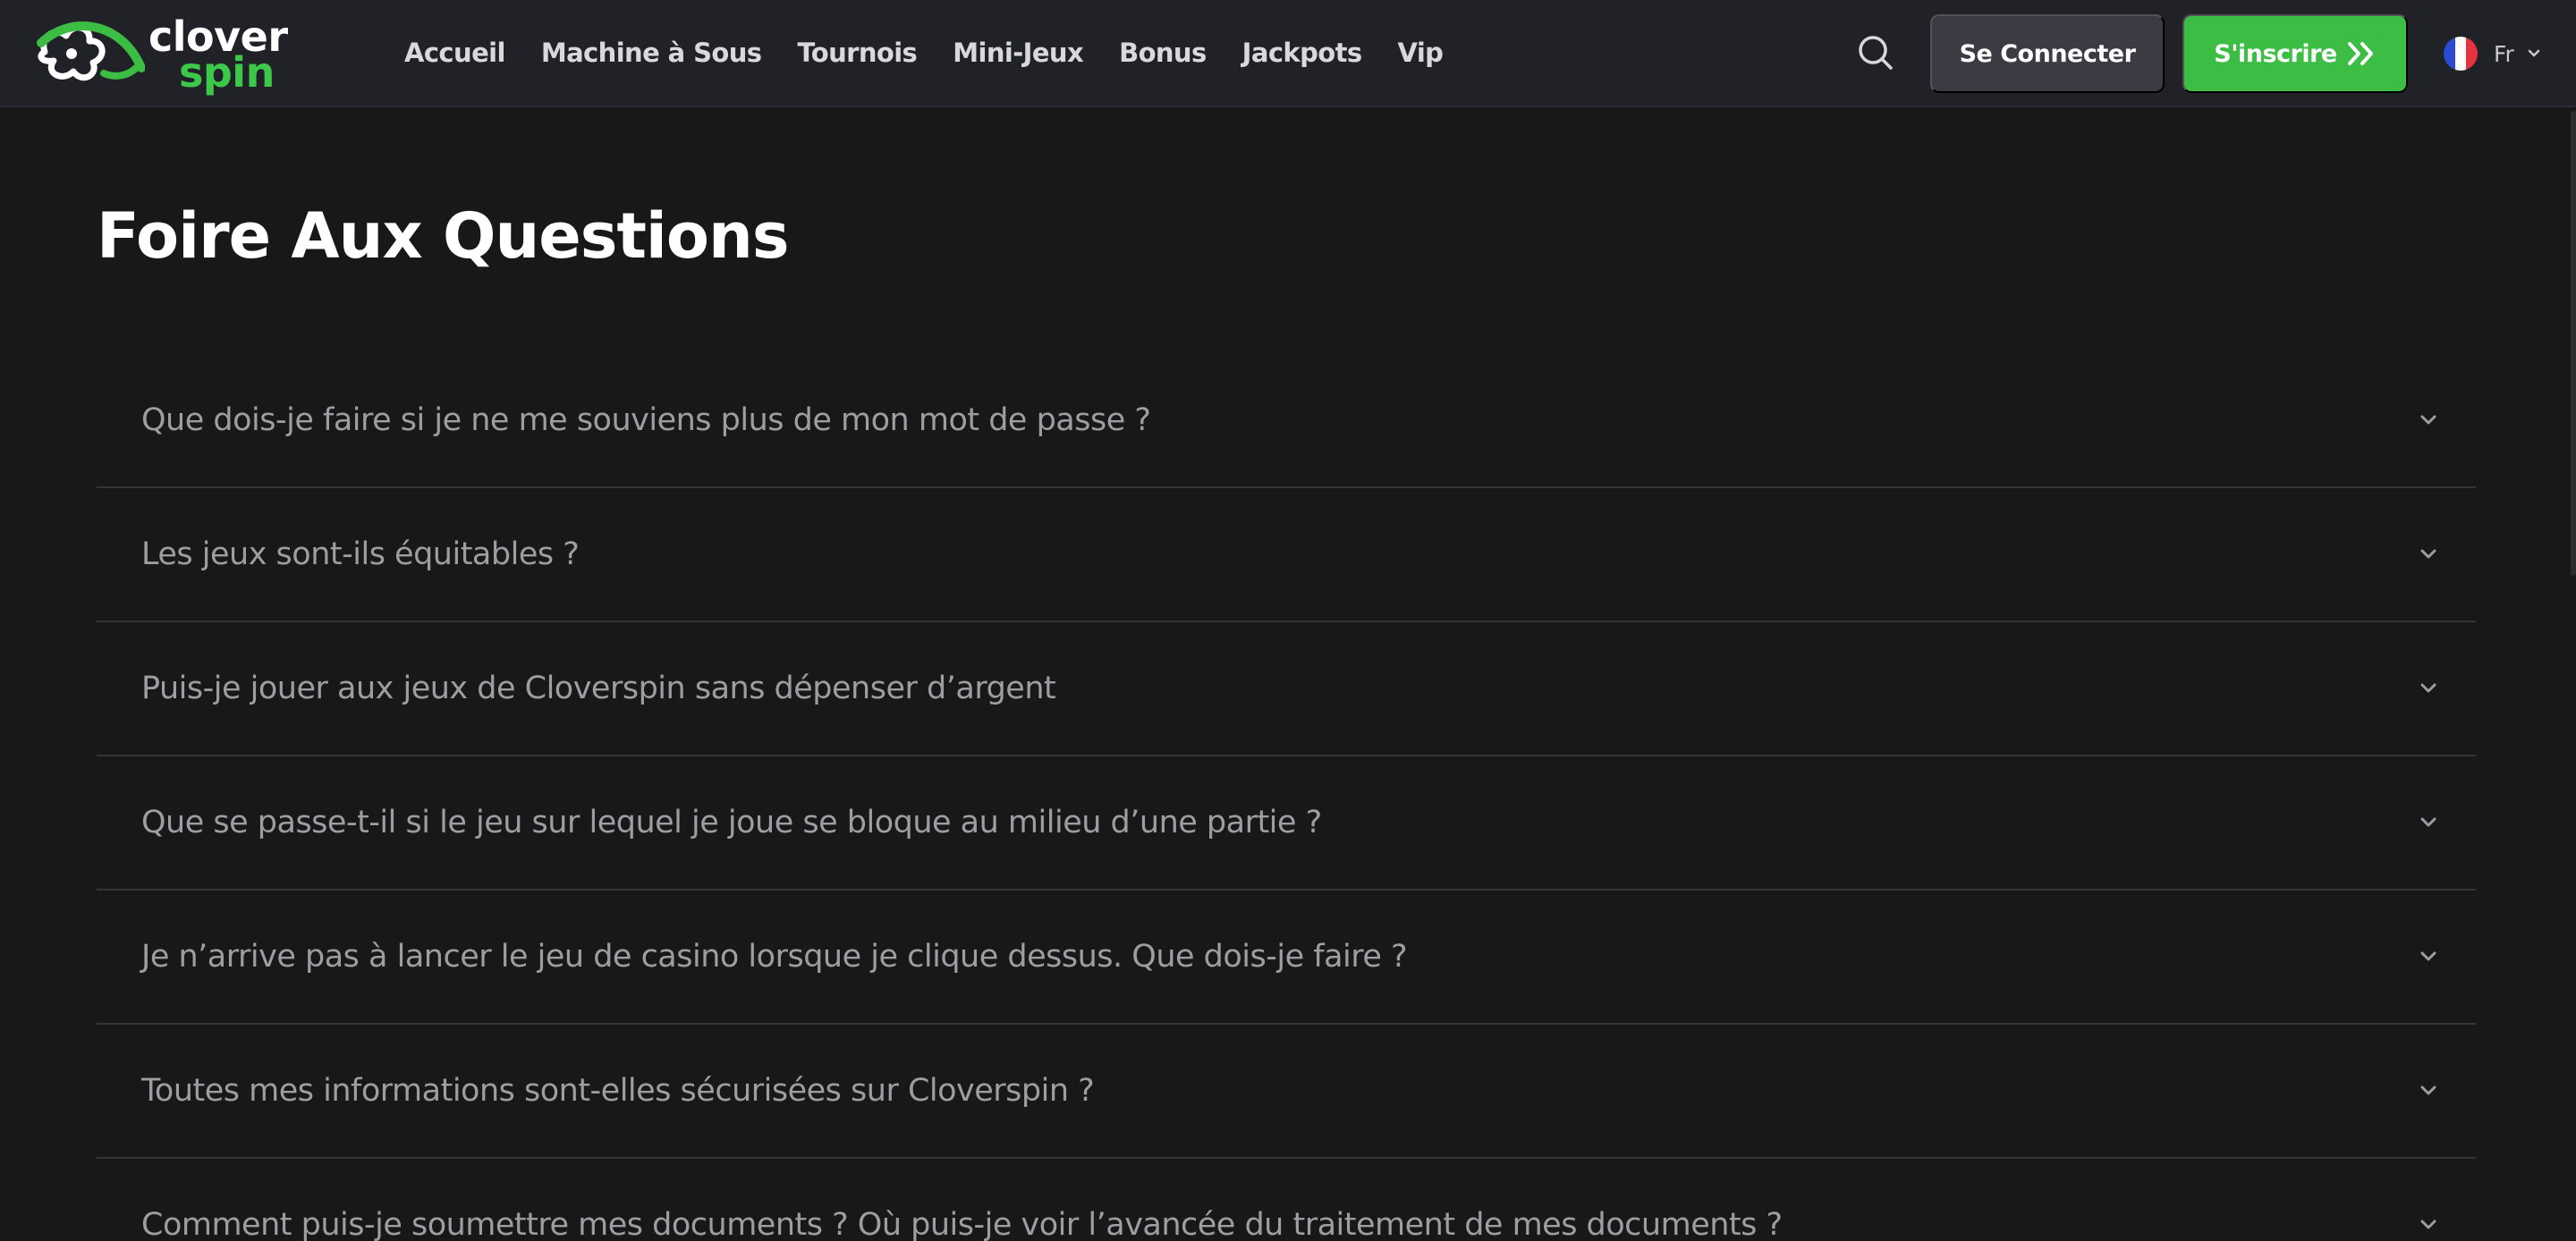 The height and width of the screenshot is (1241, 2576). I want to click on double-chevron-right-icon, so click(2360, 53).